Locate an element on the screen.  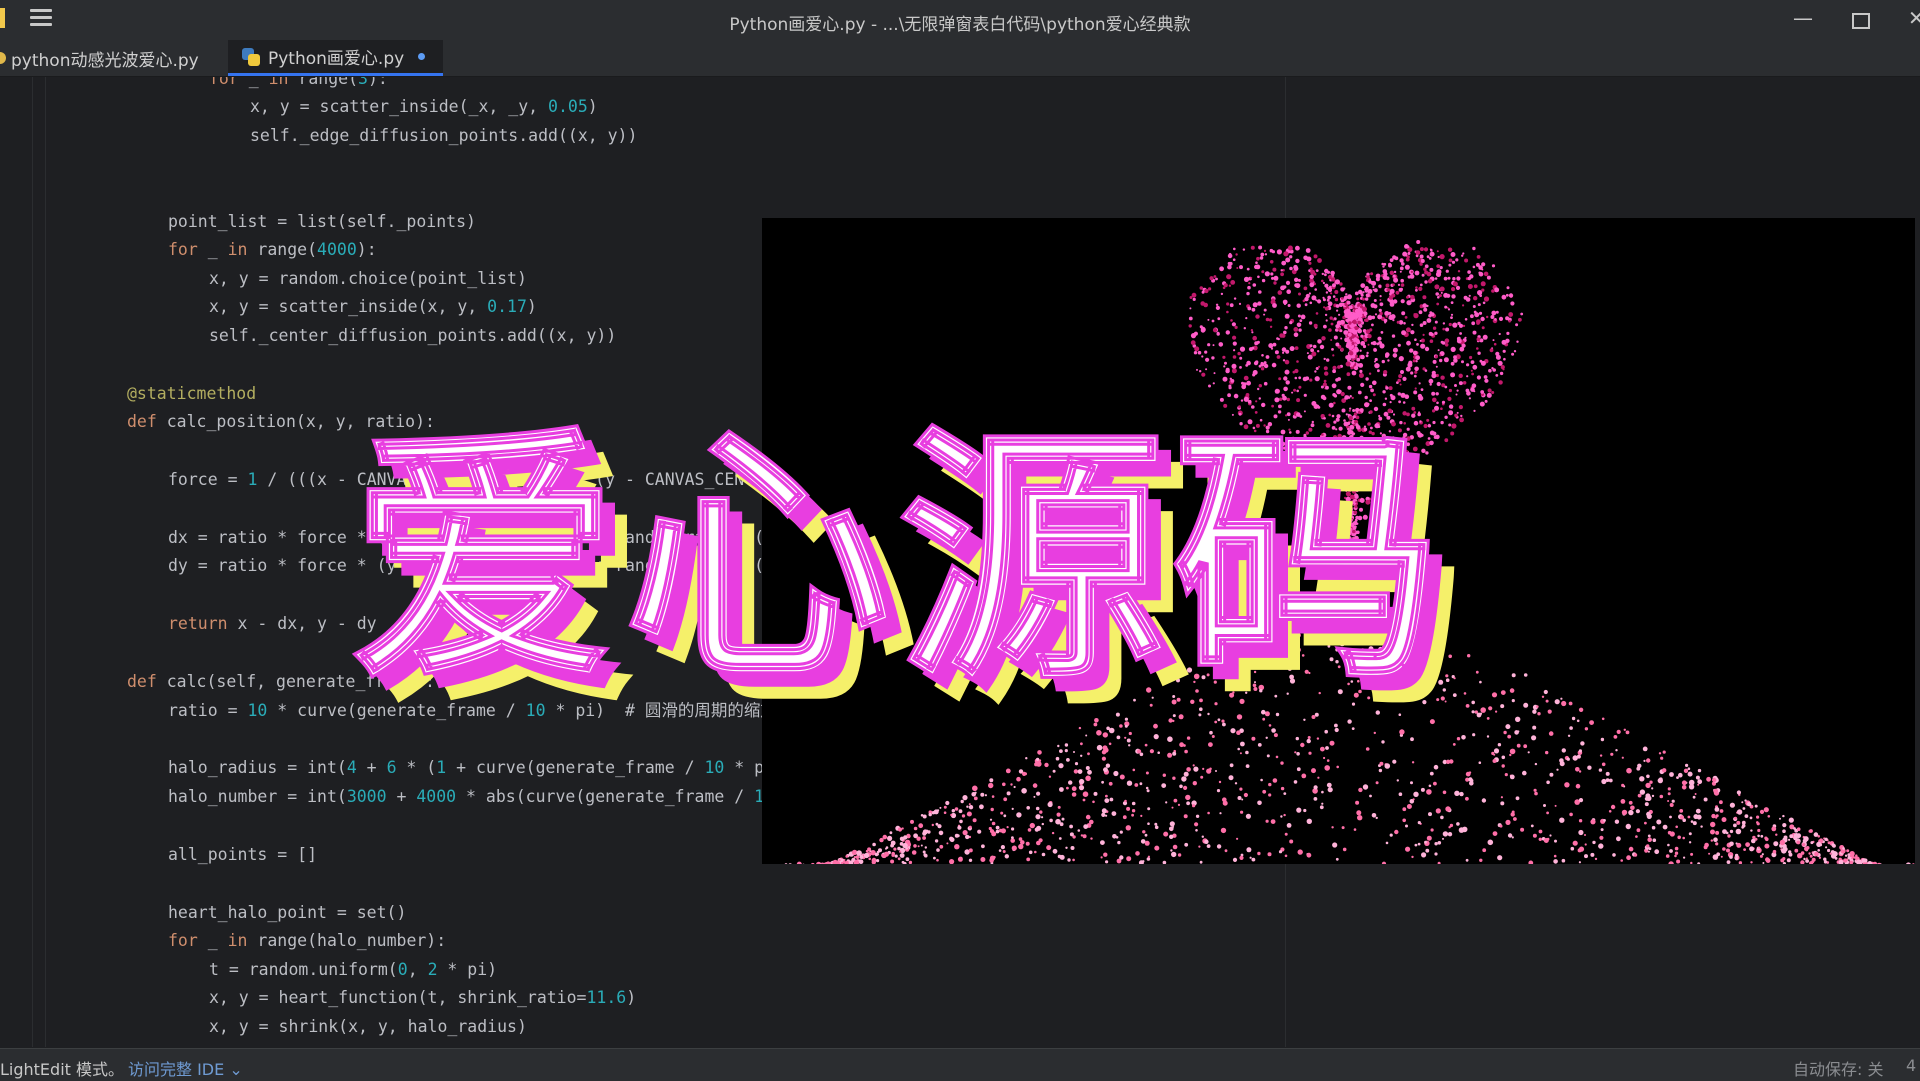
restore-button is located at coordinates (1861, 21).